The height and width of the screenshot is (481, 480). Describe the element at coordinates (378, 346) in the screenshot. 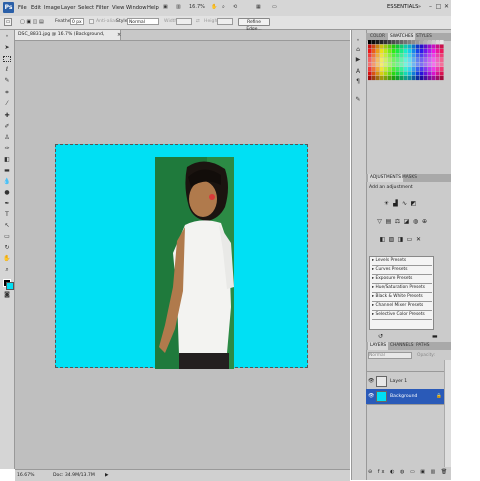

I see `tab-layers: LAYERS` at that location.